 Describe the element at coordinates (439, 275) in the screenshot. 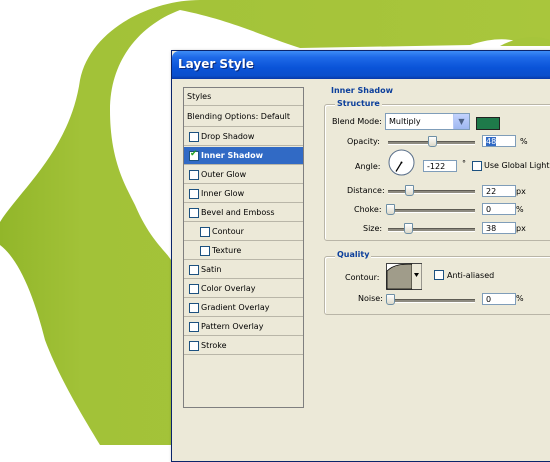

I see `anti-aliased-checkbox` at that location.